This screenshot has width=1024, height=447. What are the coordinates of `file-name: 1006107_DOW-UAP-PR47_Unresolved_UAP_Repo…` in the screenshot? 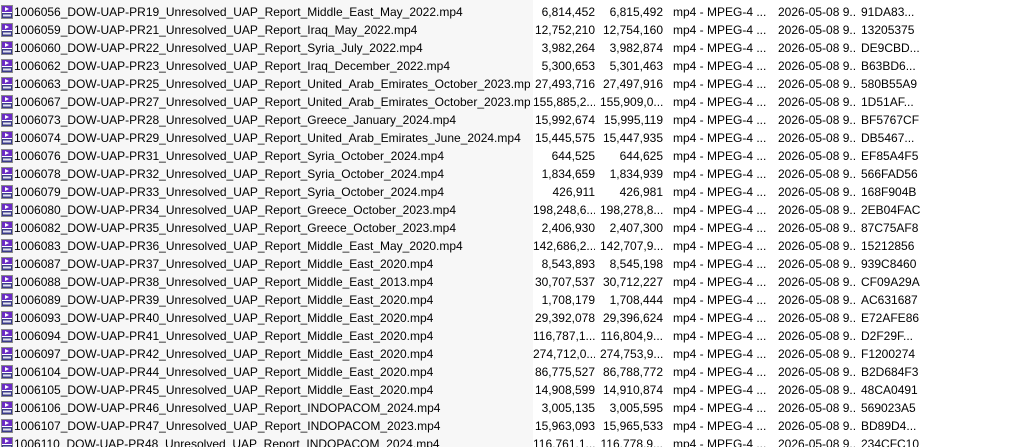 It's located at (227, 426).